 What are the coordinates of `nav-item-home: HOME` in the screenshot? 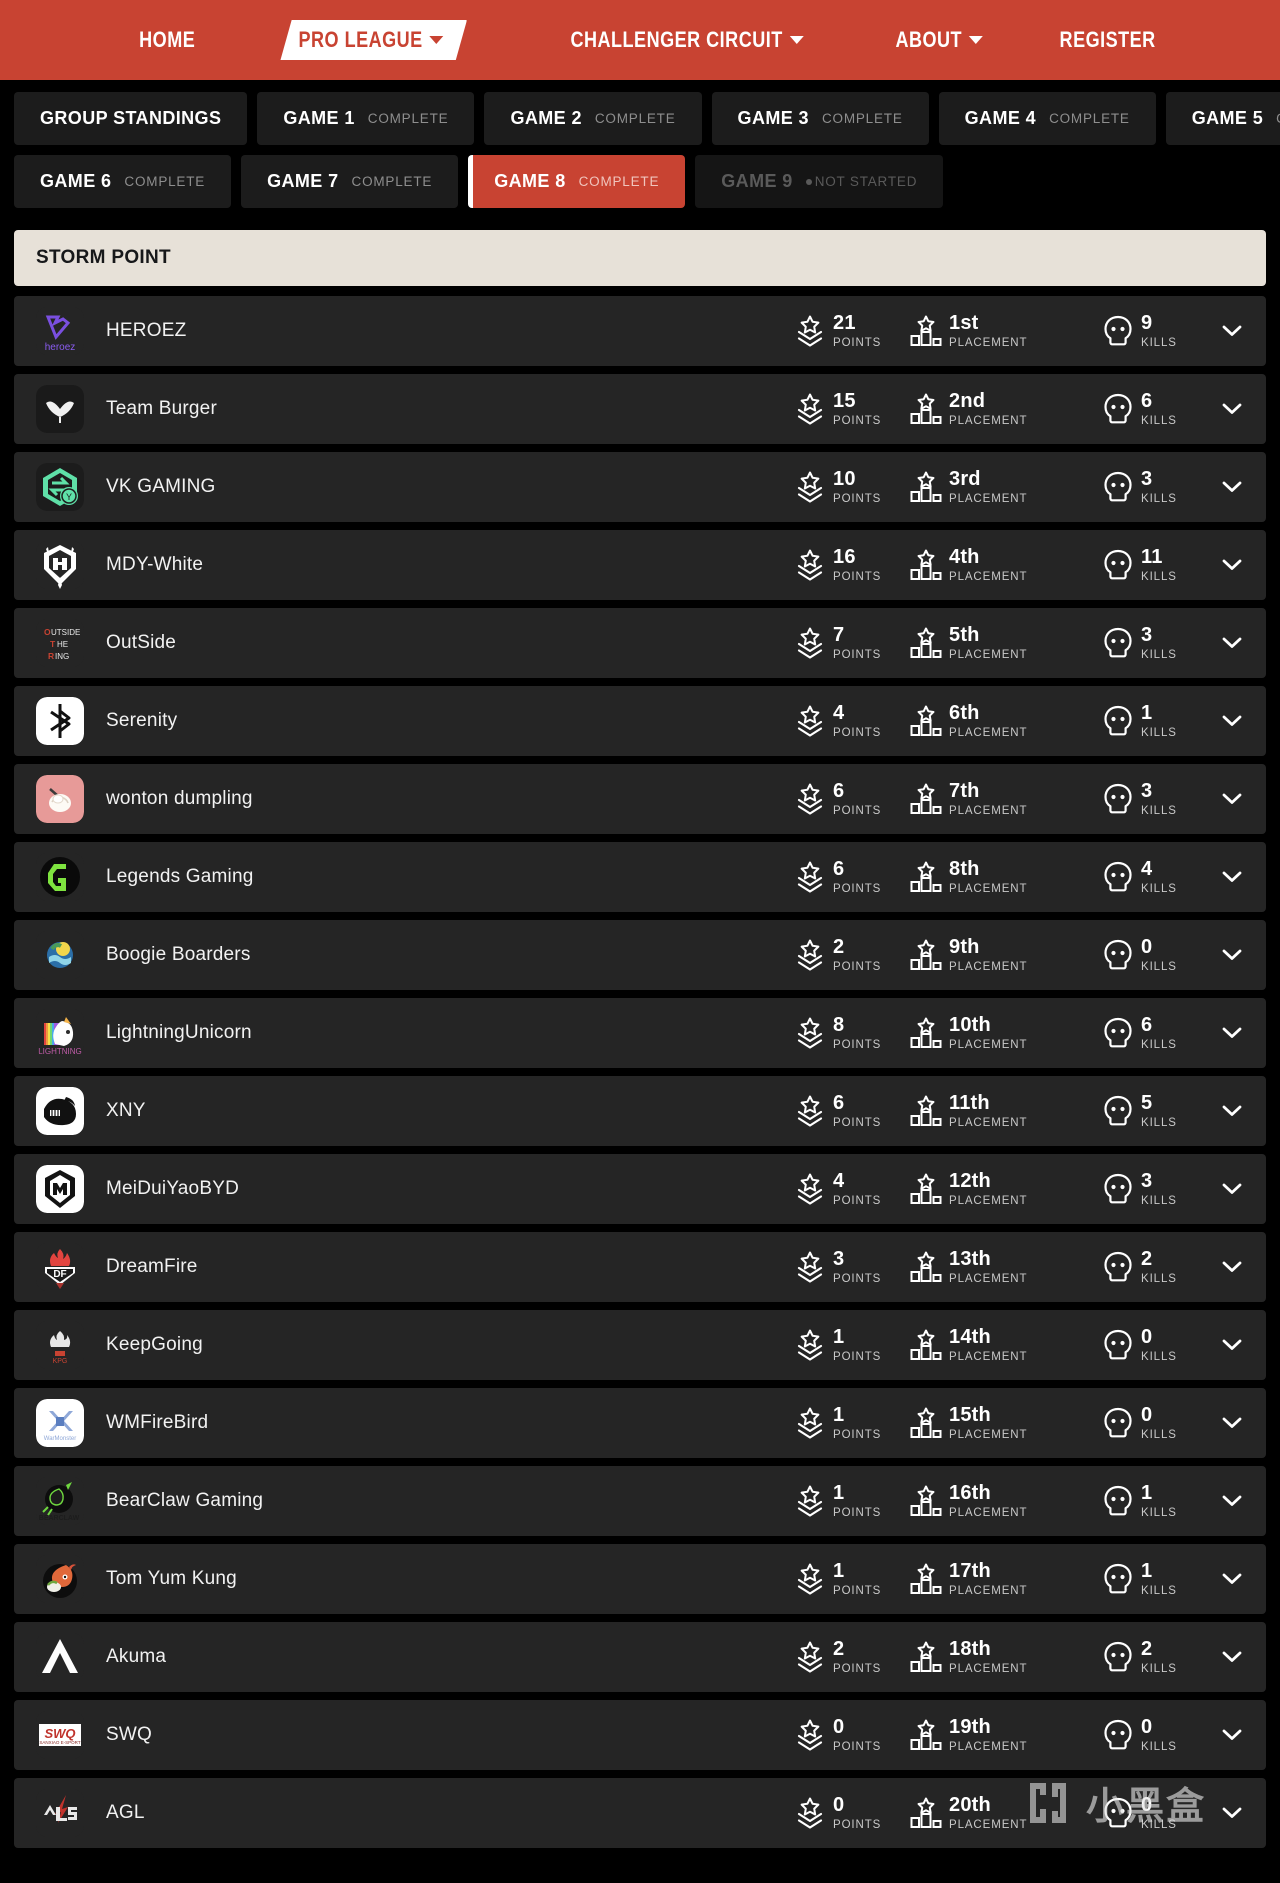 It's located at (168, 40).